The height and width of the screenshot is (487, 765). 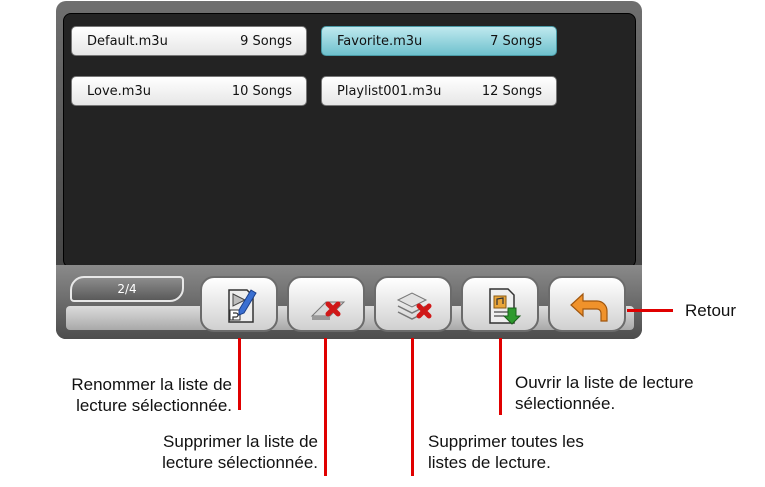 I want to click on playlist-name: Favorite.m3u, so click(x=380, y=41).